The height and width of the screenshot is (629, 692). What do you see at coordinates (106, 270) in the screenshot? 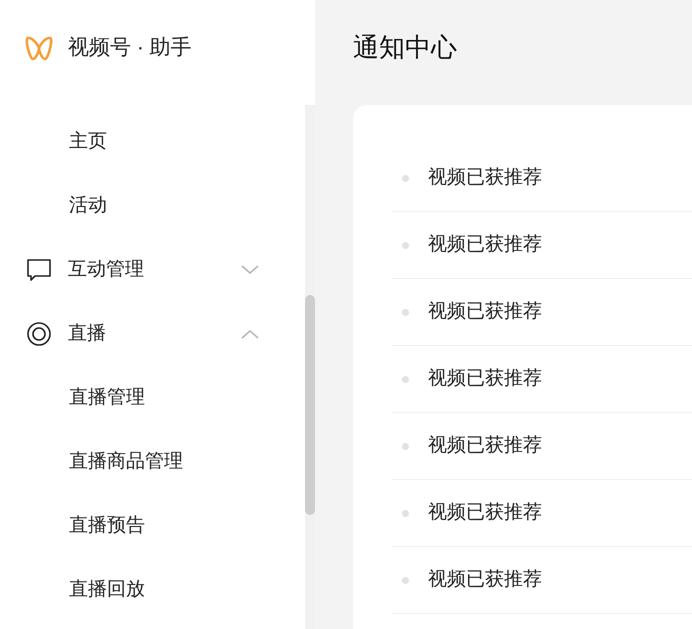
I see `sidebar-group-label: 互动管理` at bounding box center [106, 270].